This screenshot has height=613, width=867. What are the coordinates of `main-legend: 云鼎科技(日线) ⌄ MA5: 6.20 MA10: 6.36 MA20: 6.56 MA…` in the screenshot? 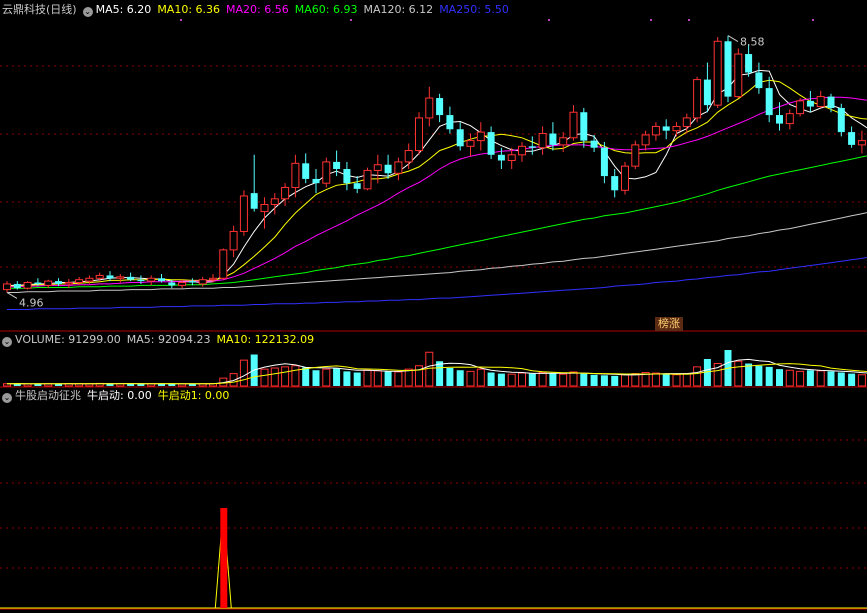 It's located at (258, 10).